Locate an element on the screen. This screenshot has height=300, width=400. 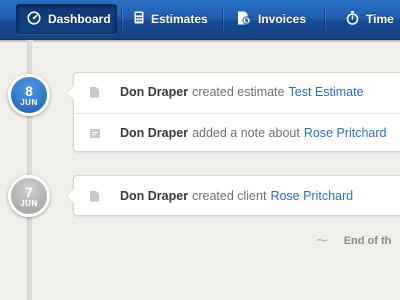
date-day: 7 is located at coordinates (29, 191).